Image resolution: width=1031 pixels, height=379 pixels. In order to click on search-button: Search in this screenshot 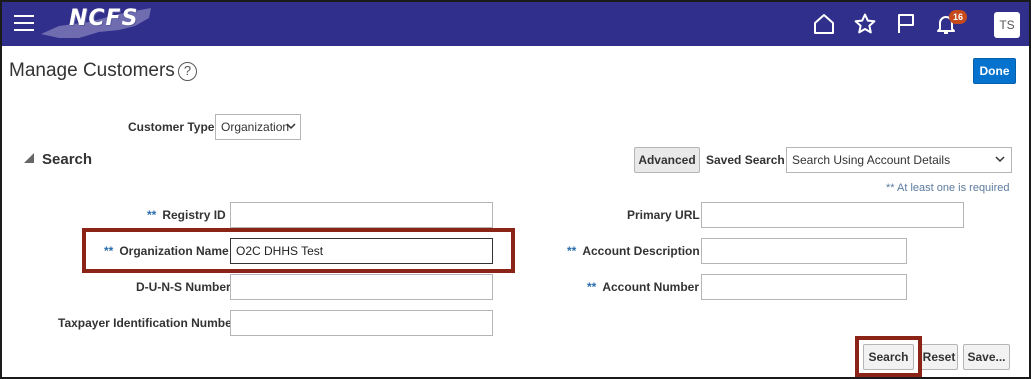, I will do `click(888, 357)`.